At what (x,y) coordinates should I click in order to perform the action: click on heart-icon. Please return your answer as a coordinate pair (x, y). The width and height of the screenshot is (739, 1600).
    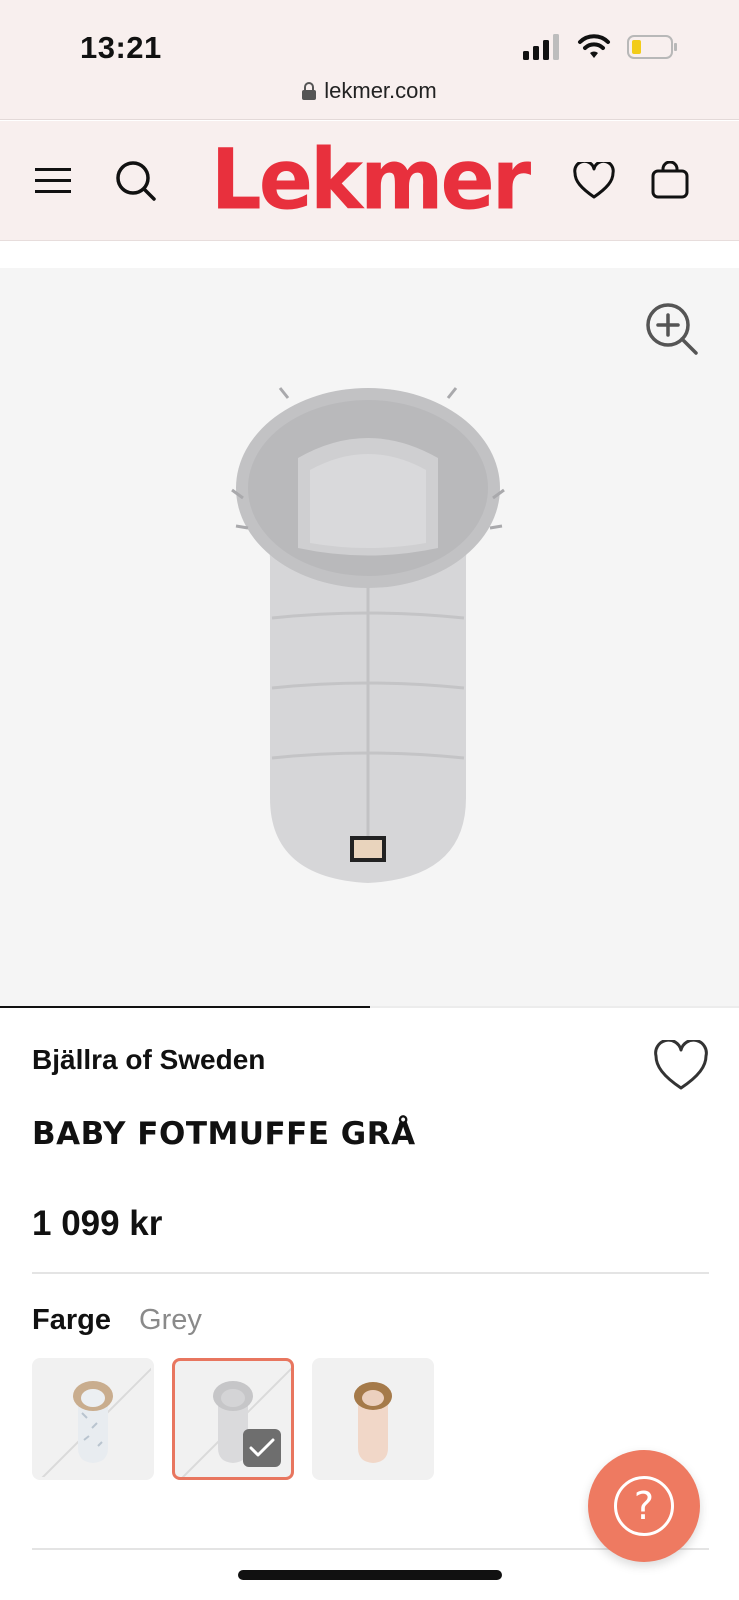
    Looking at the image, I should click on (594, 180).